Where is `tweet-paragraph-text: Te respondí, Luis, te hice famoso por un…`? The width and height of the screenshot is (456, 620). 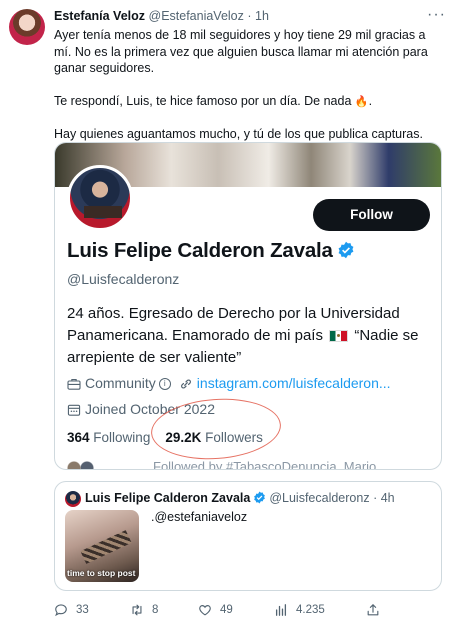 tweet-paragraph-text: Te respondí, Luis, te hice famoso por un… is located at coordinates (203, 100).